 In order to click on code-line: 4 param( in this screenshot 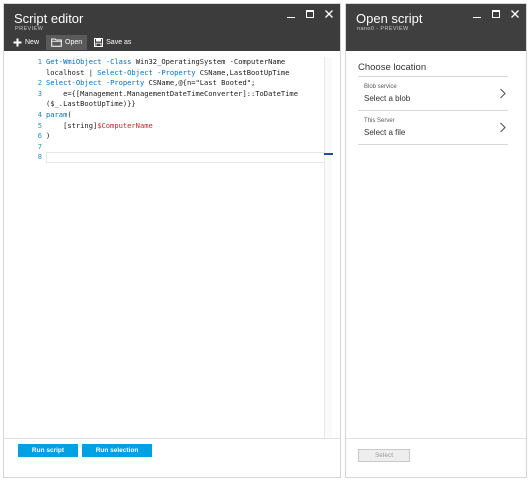, I will do `click(172, 115)`.